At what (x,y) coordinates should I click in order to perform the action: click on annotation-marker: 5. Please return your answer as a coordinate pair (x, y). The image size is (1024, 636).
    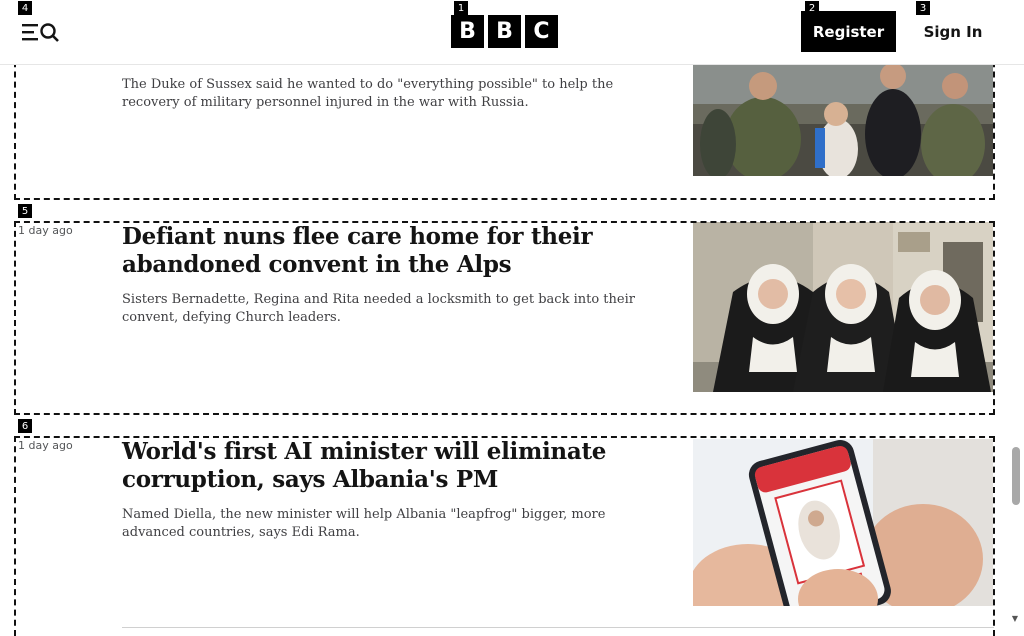
    Looking at the image, I should click on (25, 211).